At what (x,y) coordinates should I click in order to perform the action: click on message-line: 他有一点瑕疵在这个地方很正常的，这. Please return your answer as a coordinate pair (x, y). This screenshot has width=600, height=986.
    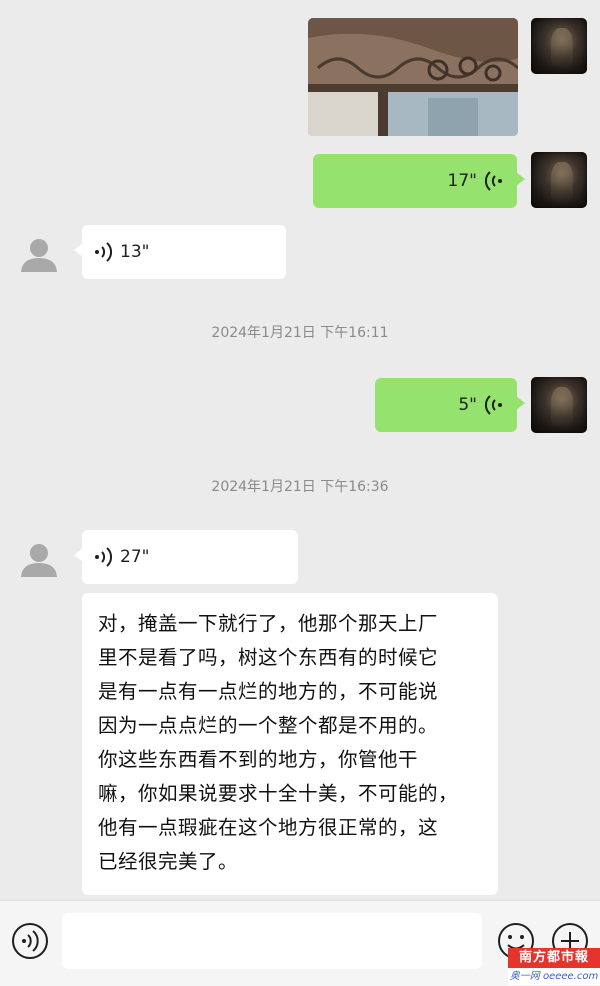
    Looking at the image, I should click on (268, 827).